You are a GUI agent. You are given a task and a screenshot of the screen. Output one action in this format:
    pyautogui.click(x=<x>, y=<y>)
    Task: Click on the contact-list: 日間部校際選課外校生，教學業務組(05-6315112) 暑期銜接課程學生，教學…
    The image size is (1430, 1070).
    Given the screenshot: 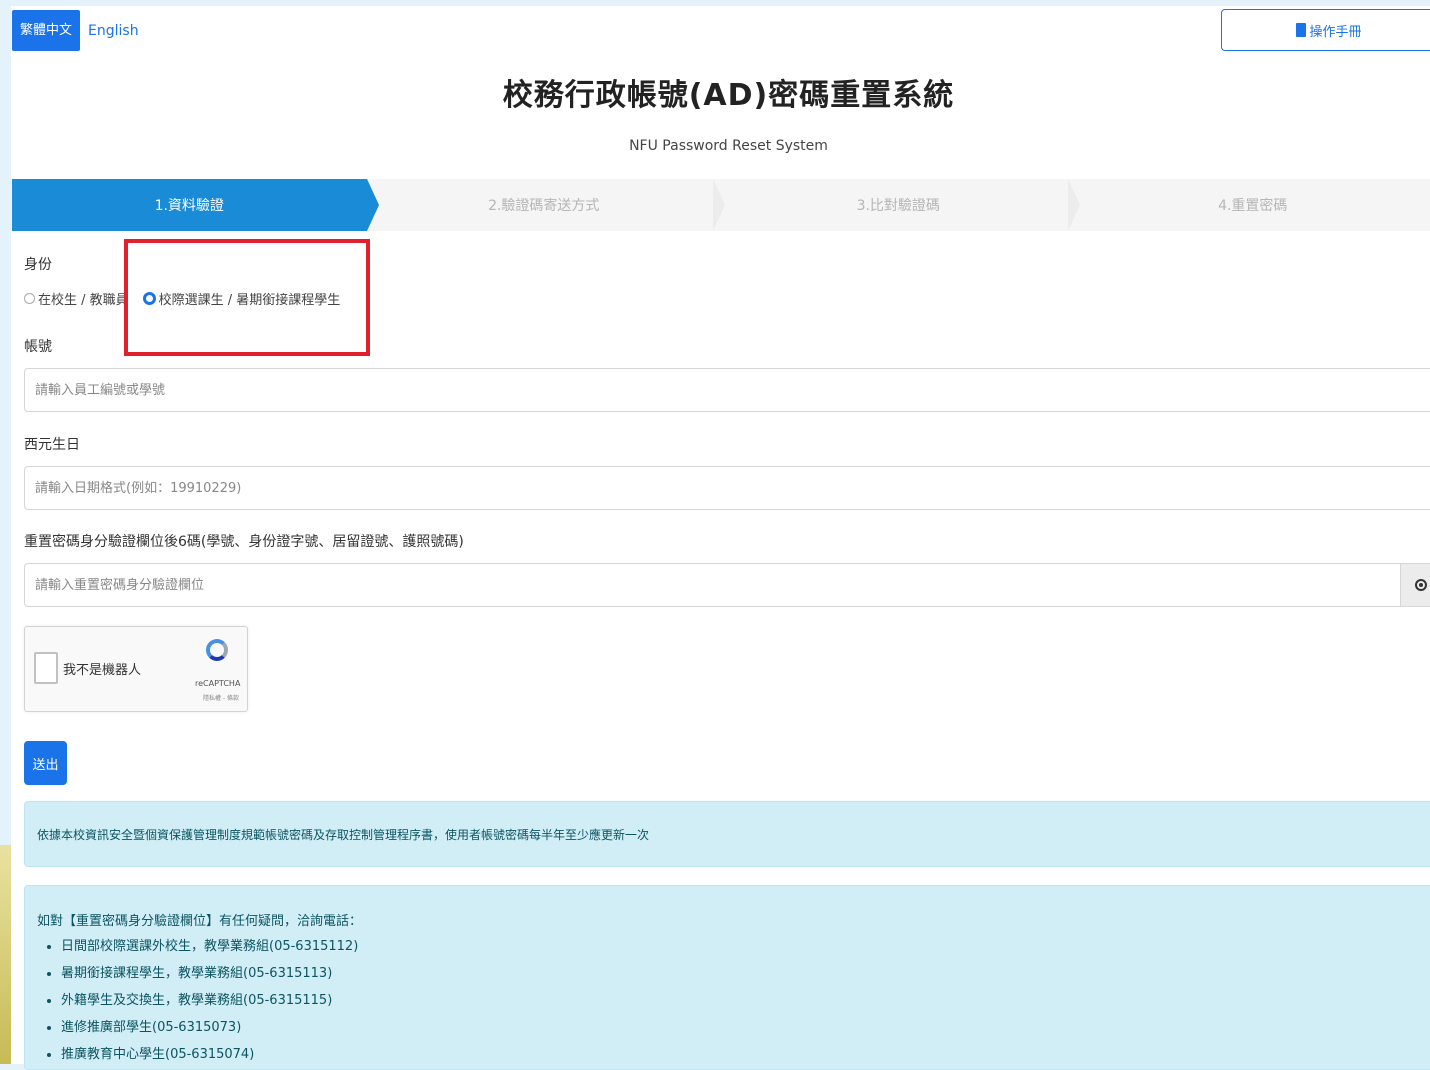 What is the action you would take?
    pyautogui.click(x=733, y=1000)
    